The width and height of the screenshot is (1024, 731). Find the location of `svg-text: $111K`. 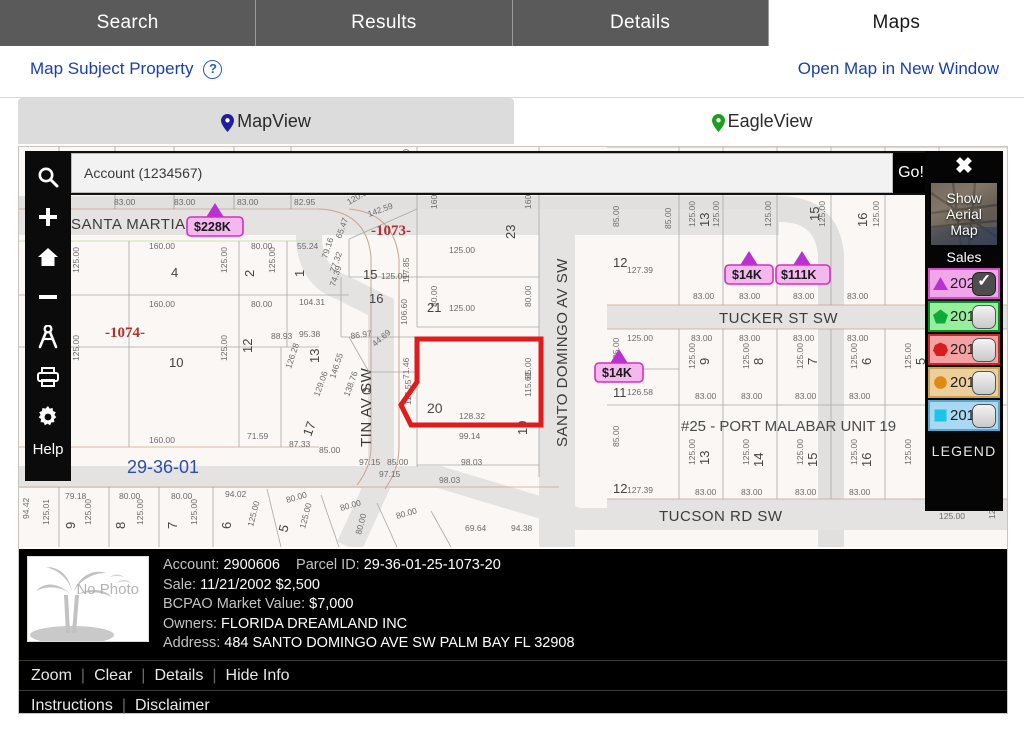

svg-text: $111K is located at coordinates (798, 275).